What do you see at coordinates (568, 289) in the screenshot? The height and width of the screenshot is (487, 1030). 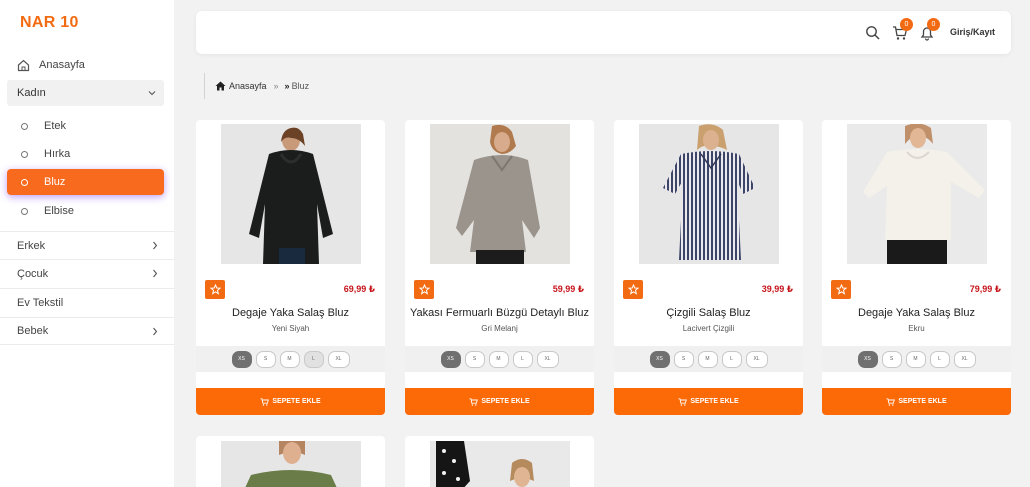 I see `product-price: 59,99 ₺` at bounding box center [568, 289].